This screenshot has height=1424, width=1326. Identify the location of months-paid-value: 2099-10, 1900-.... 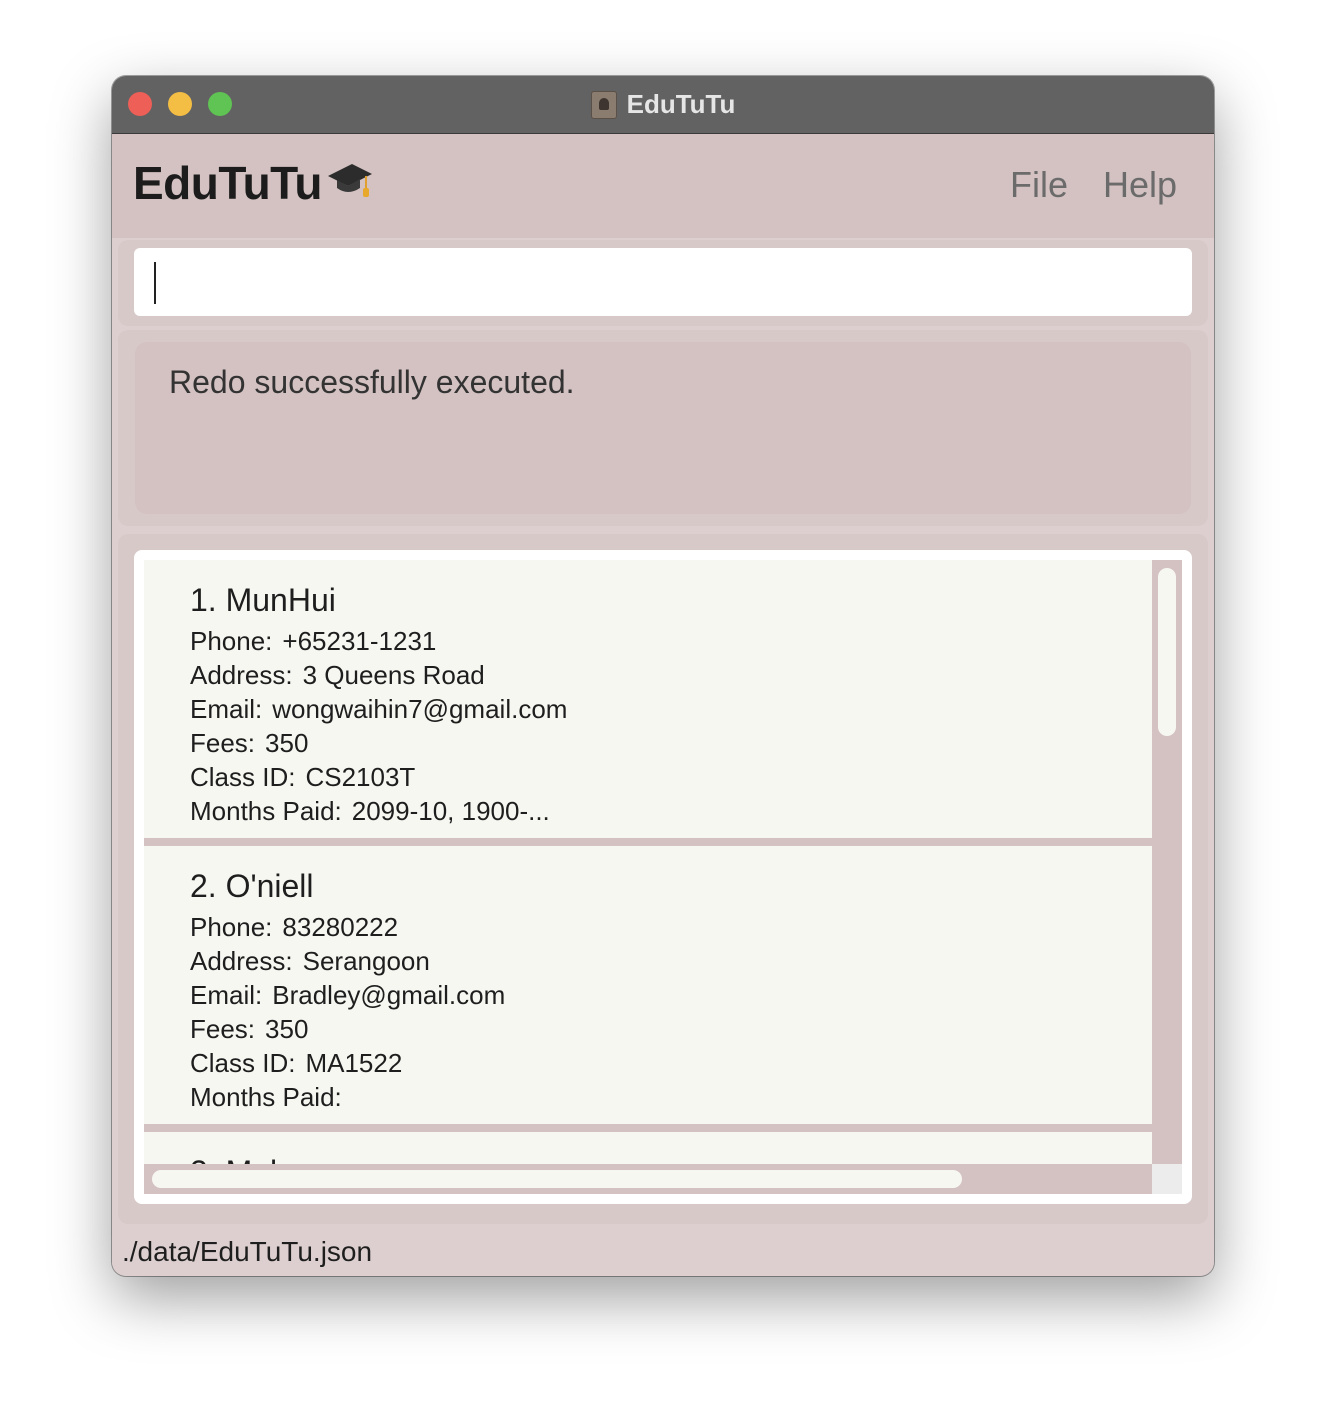
(450, 811).